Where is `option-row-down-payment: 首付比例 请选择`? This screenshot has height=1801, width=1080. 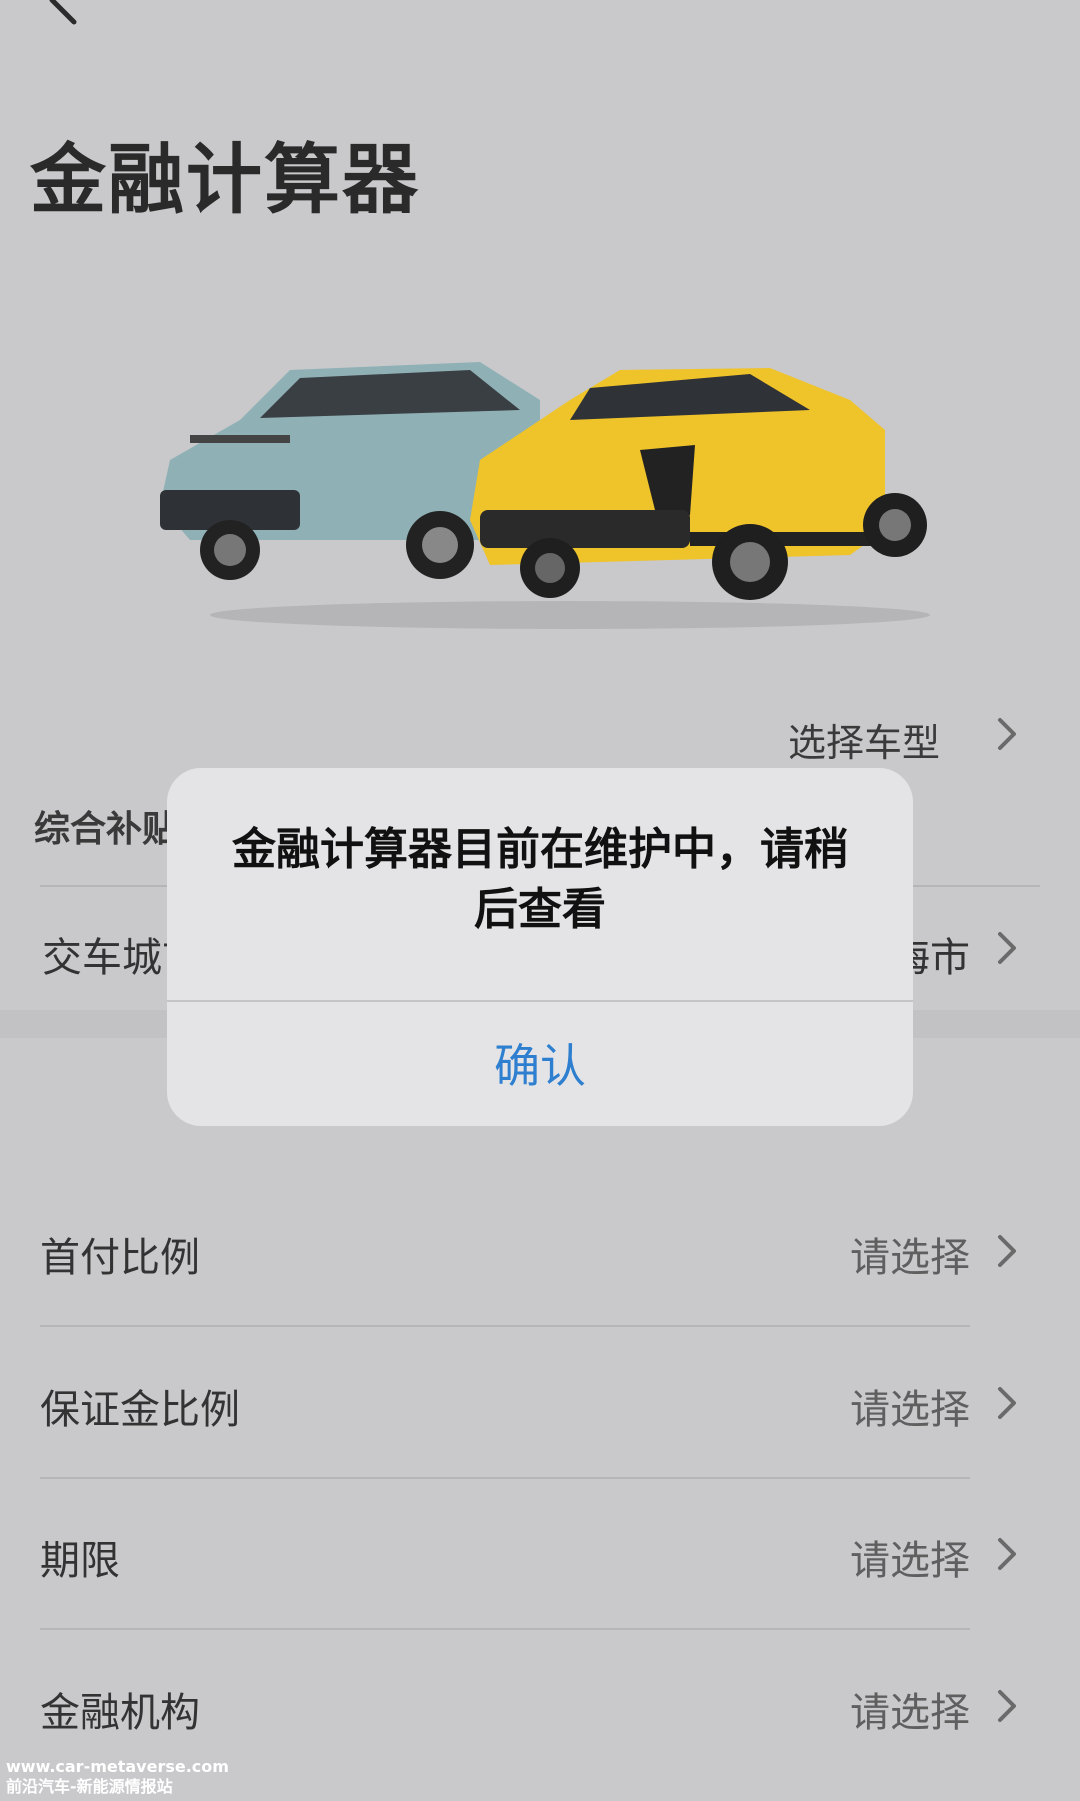
option-row-down-payment: 首付比例 请选择 is located at coordinates (540, 1255).